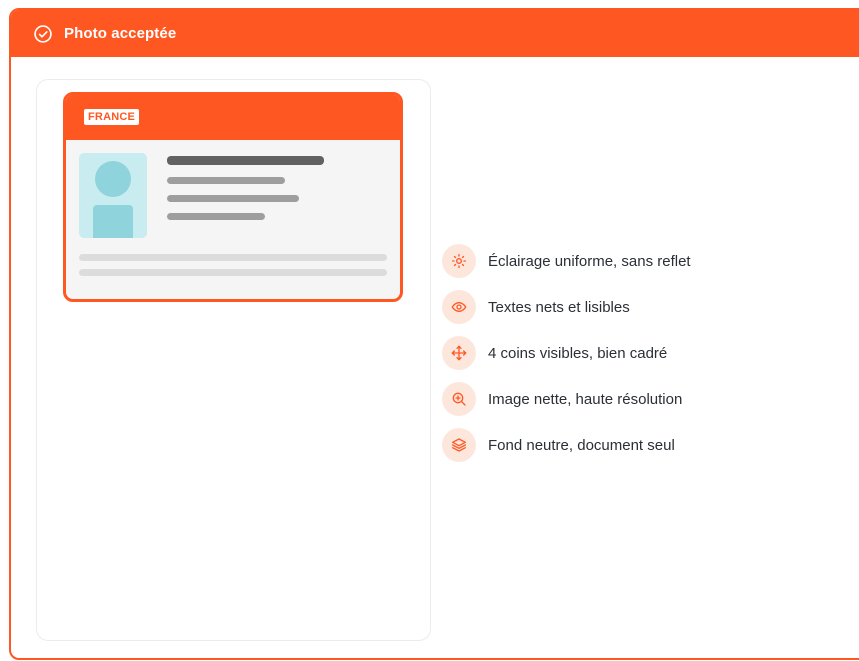 Image resolution: width=859 pixels, height=661 pixels. I want to click on list-item: Image nette, haute résolution, so click(566, 399).